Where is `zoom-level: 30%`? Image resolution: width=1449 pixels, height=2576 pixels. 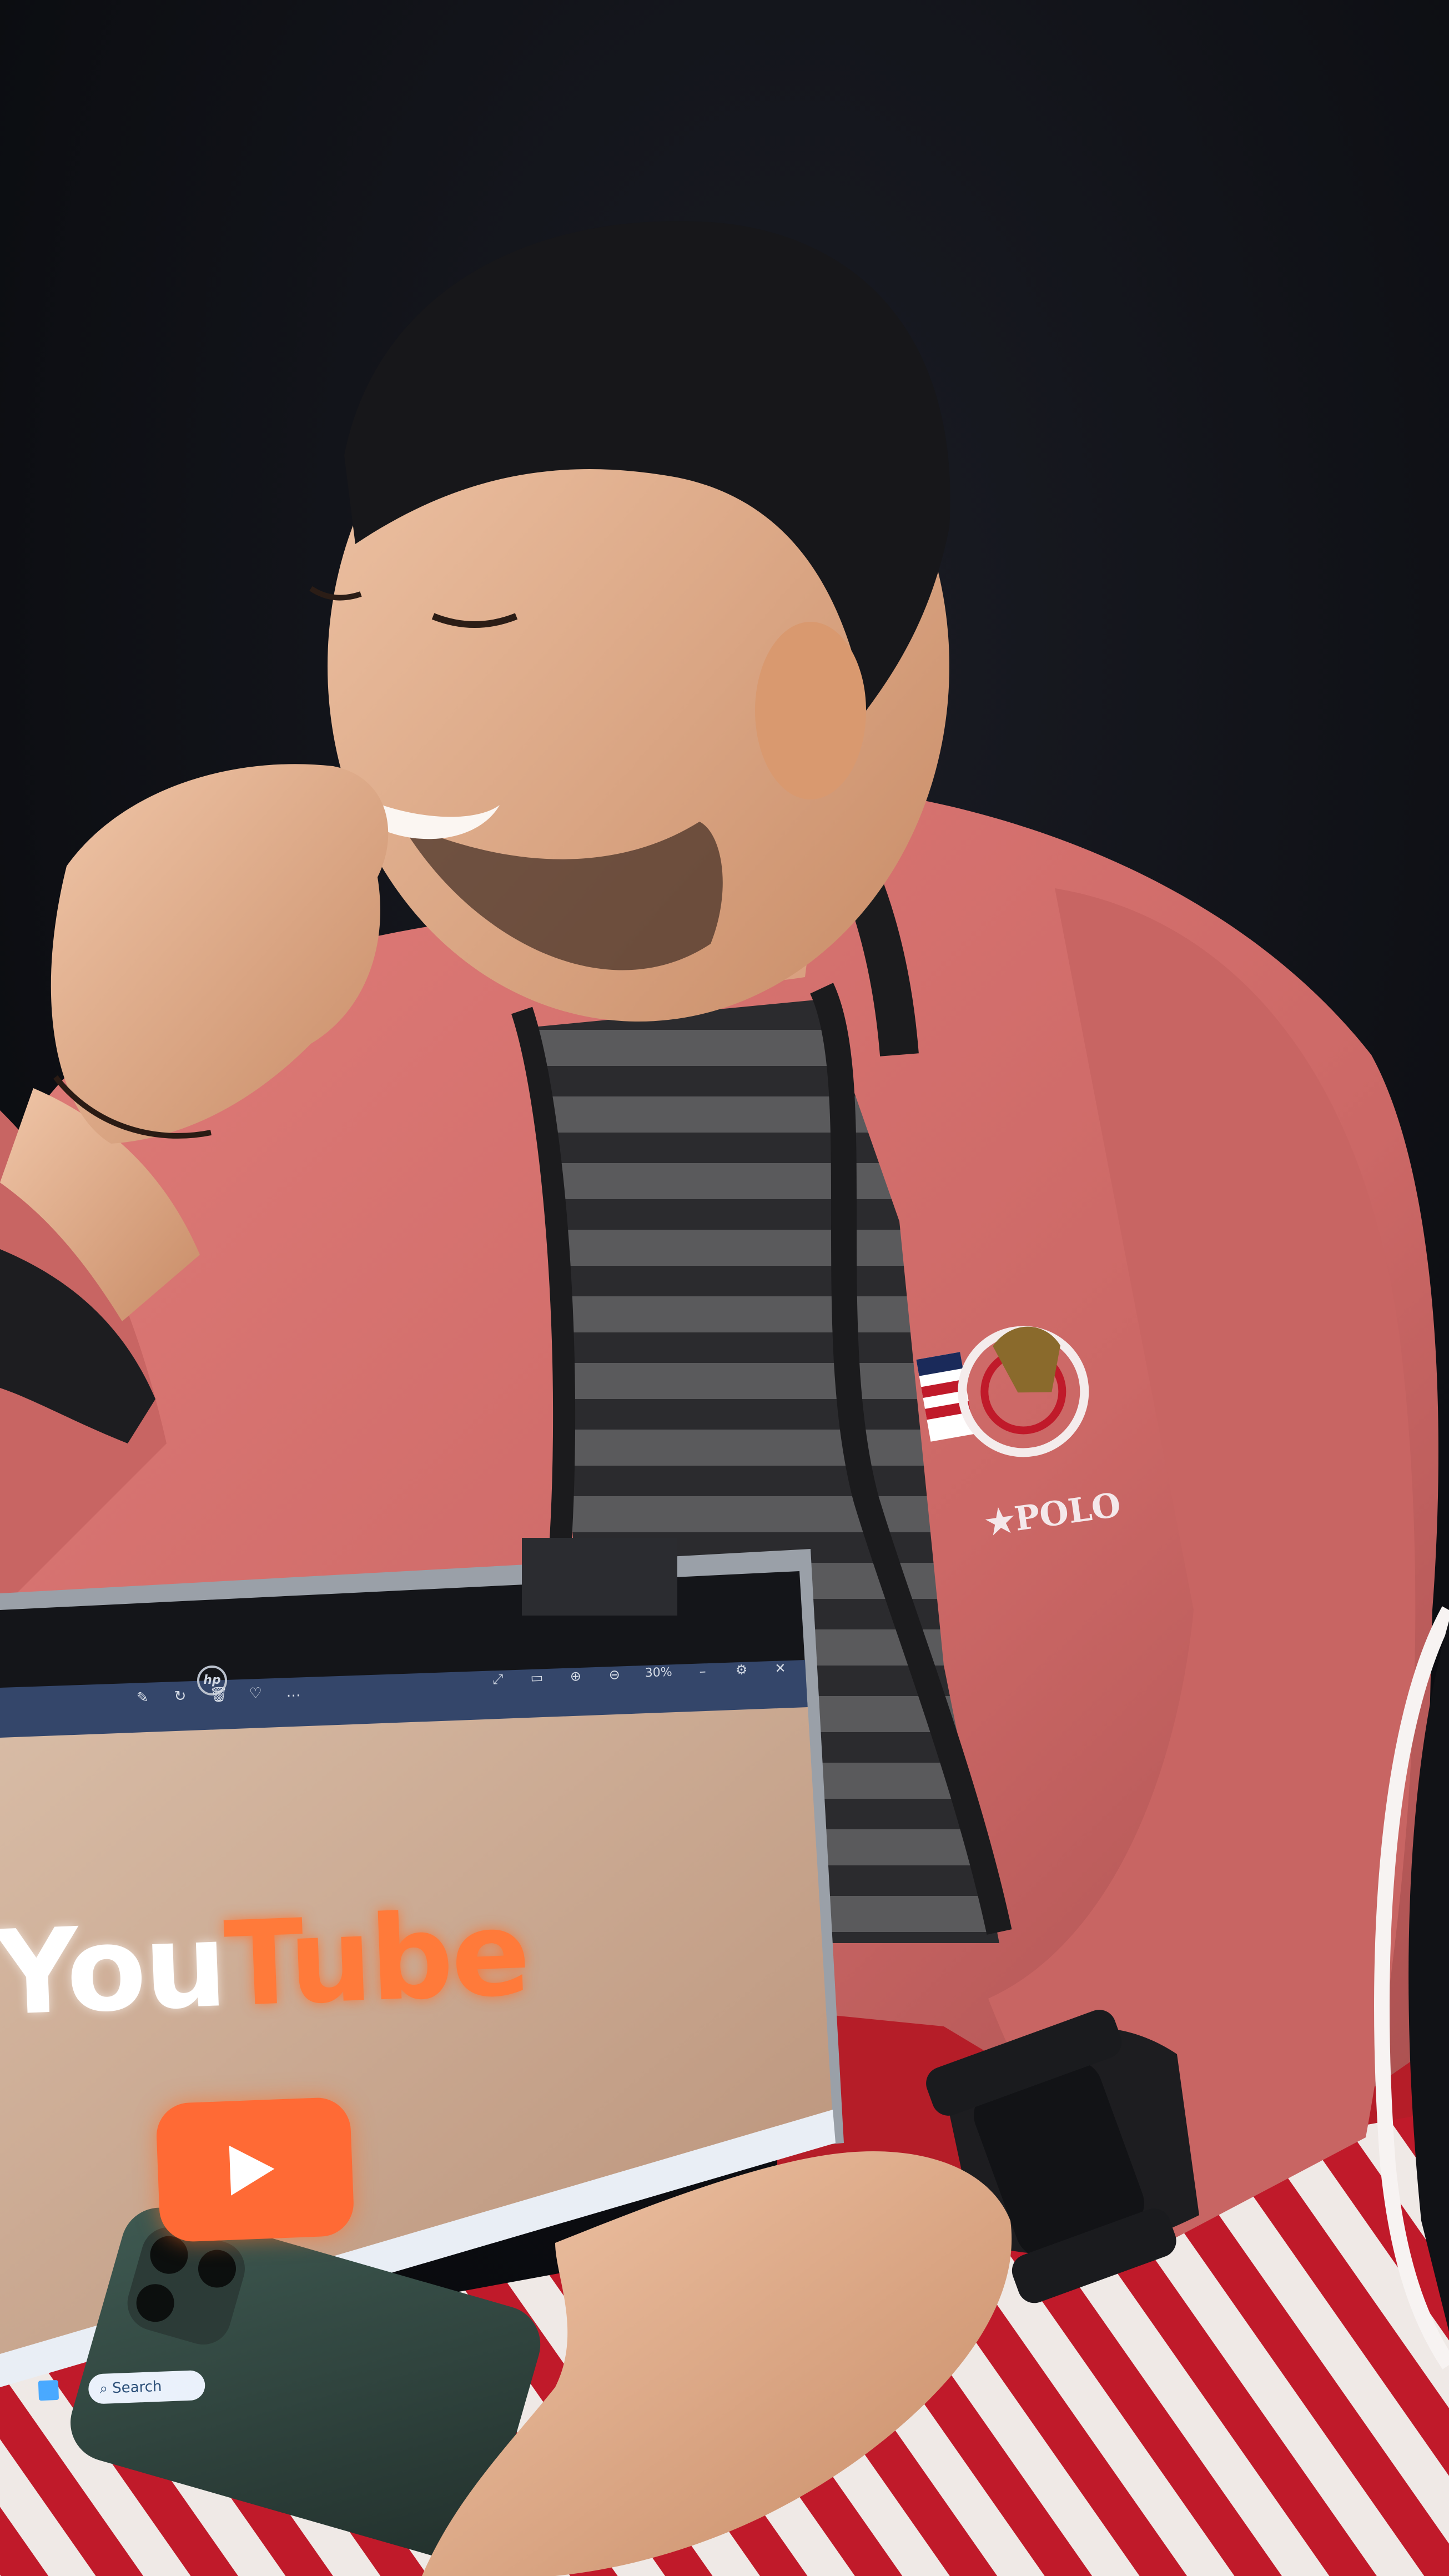 zoom-level: 30% is located at coordinates (659, 1673).